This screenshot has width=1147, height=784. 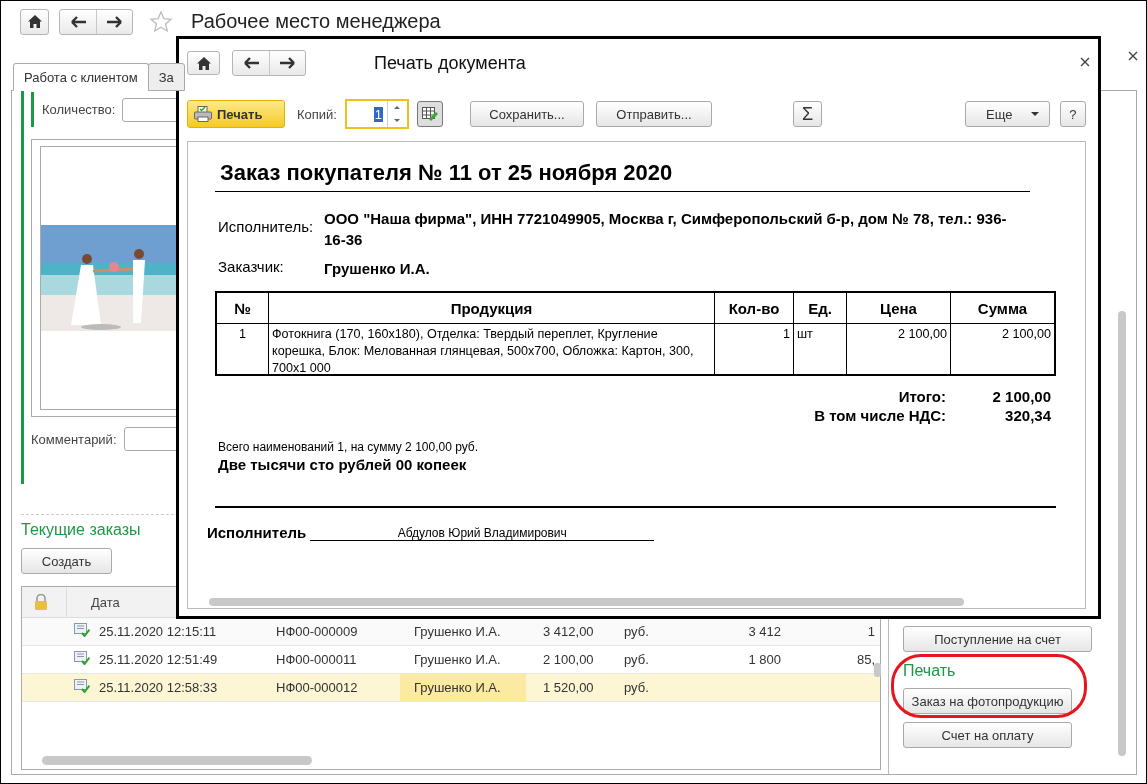 I want to click on document-title: Заказ покупателя № 11 от 25 ноября 2020, so click(x=622, y=167).